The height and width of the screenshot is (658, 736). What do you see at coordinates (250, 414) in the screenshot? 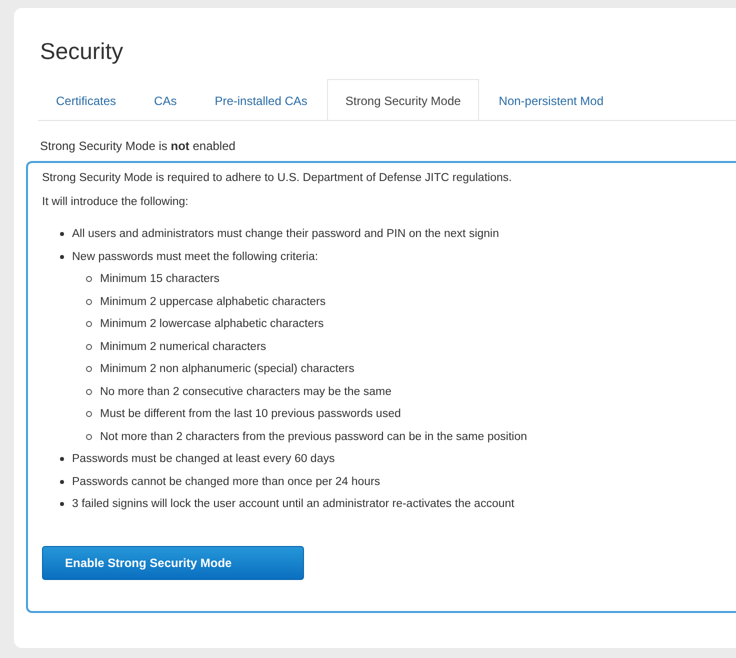
I see `list-item-text: Must be different from the last 10 previous passwords used` at bounding box center [250, 414].